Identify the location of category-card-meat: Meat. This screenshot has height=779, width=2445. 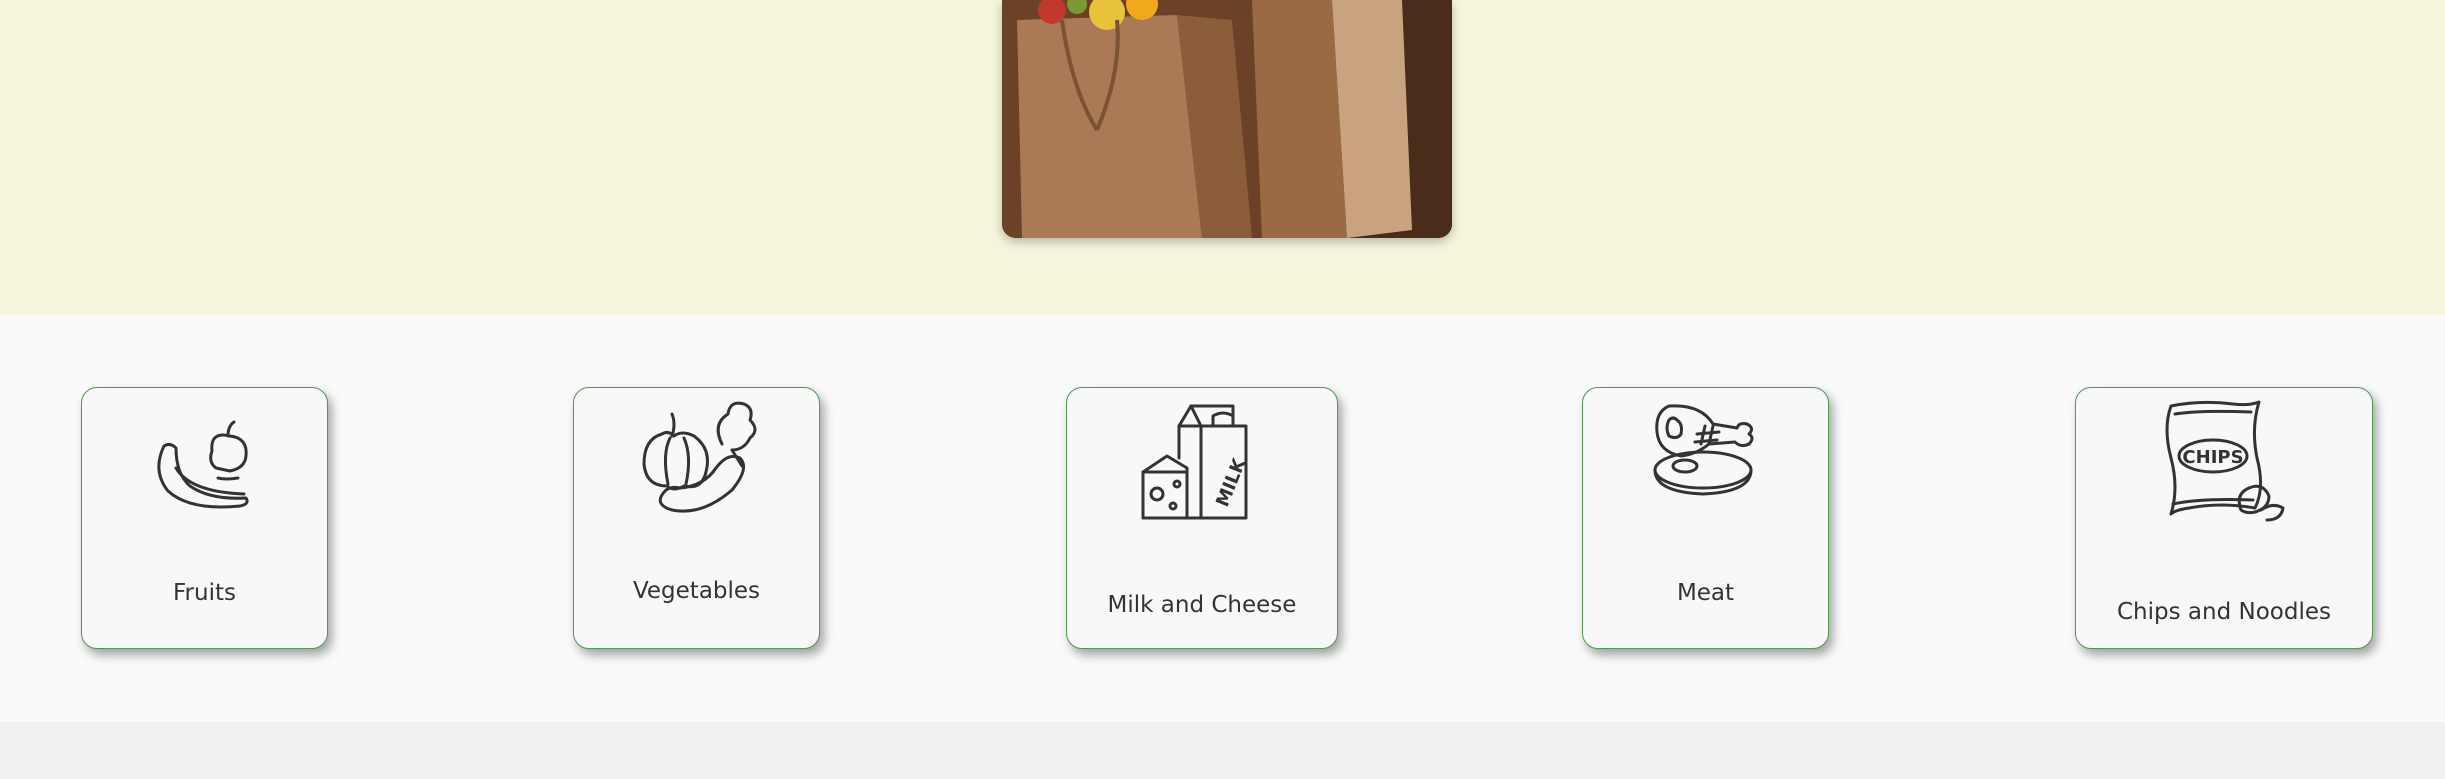
(1705, 518).